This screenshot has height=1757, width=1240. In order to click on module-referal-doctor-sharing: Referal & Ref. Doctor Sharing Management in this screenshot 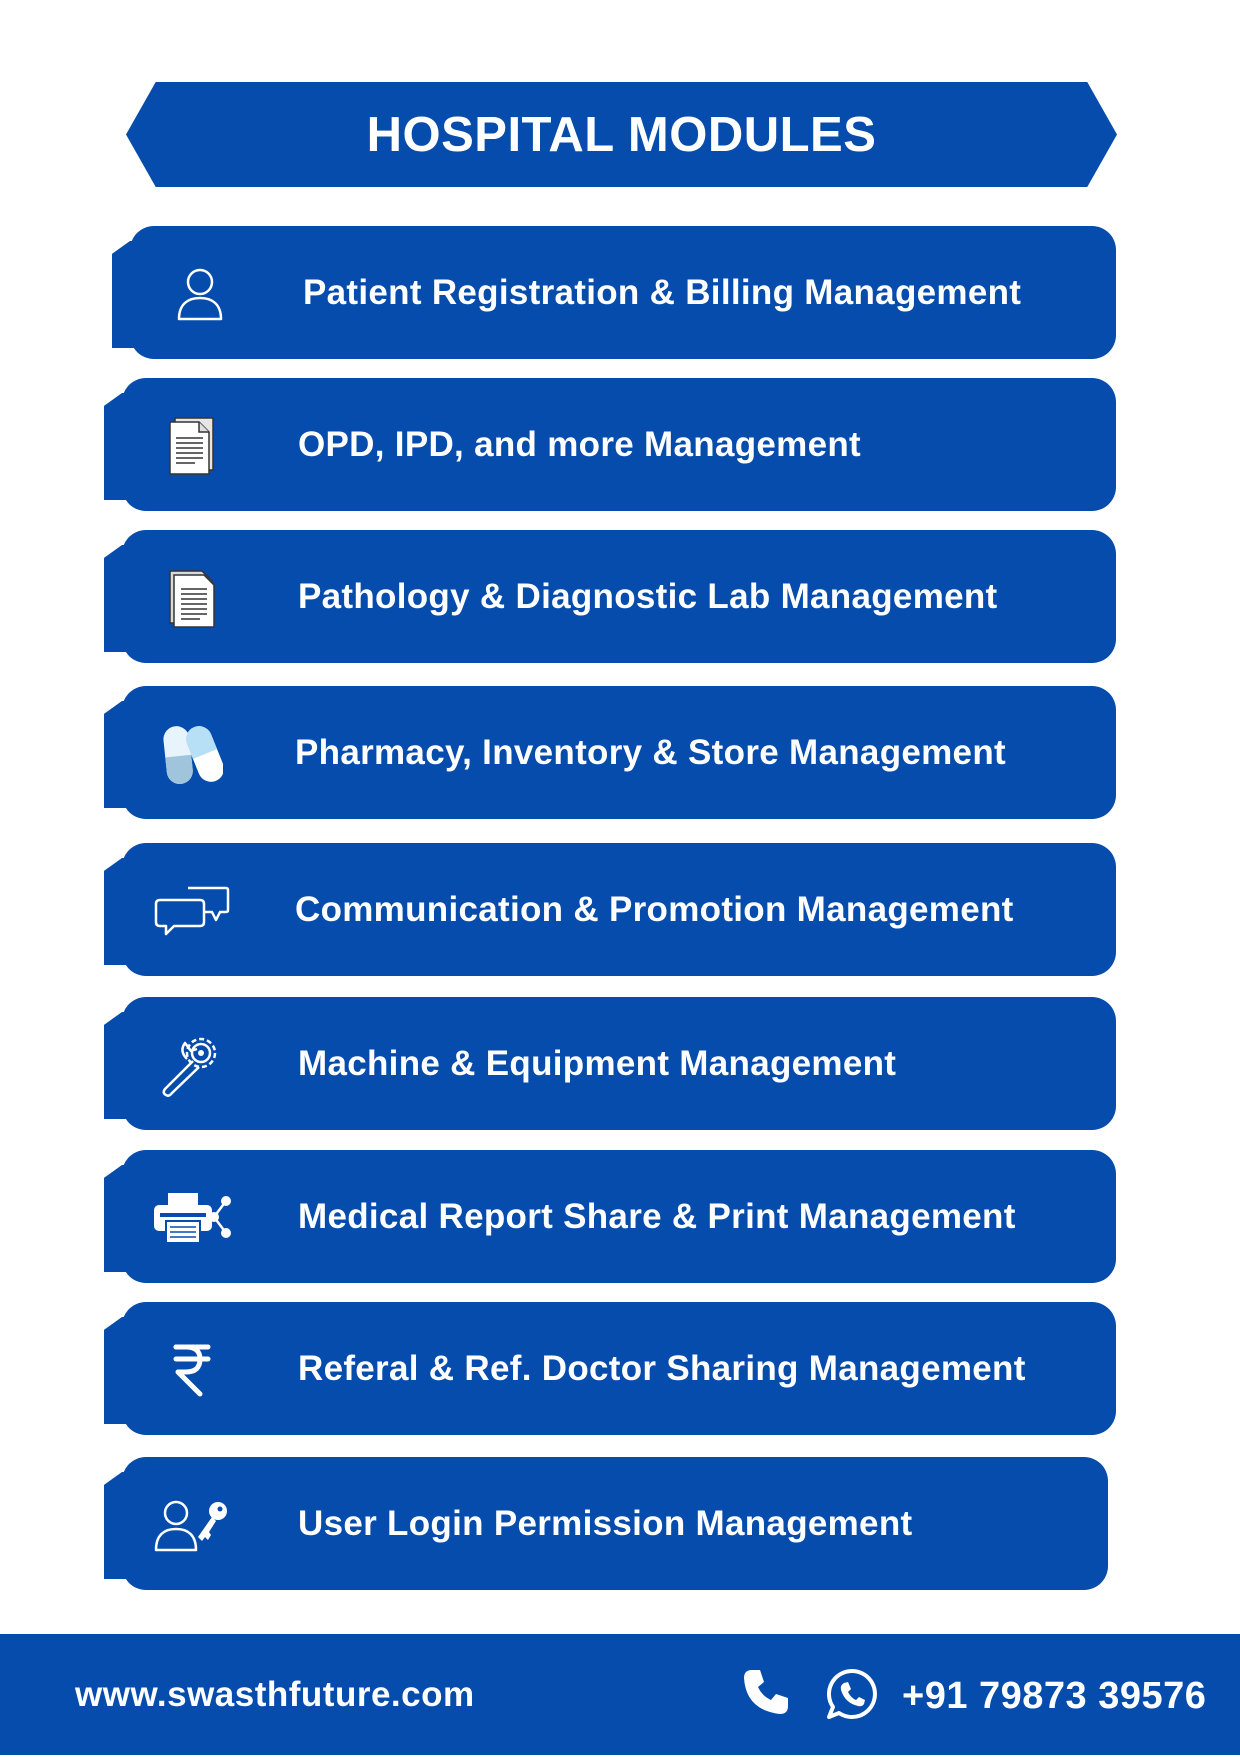, I will do `click(610, 1368)`.